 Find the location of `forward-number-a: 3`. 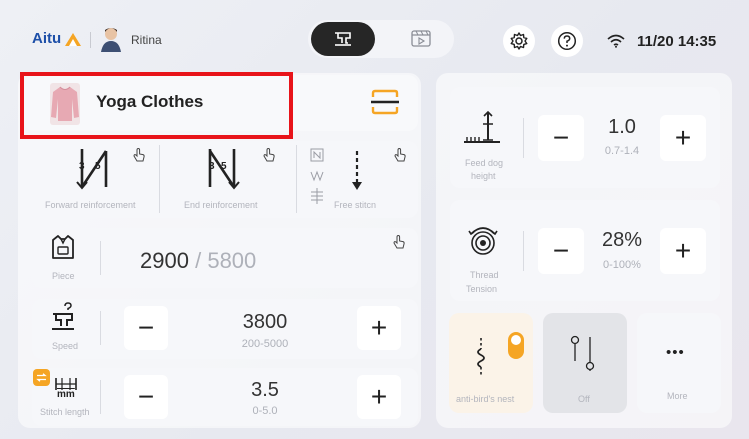

forward-number-a: 3 is located at coordinates (82, 166).